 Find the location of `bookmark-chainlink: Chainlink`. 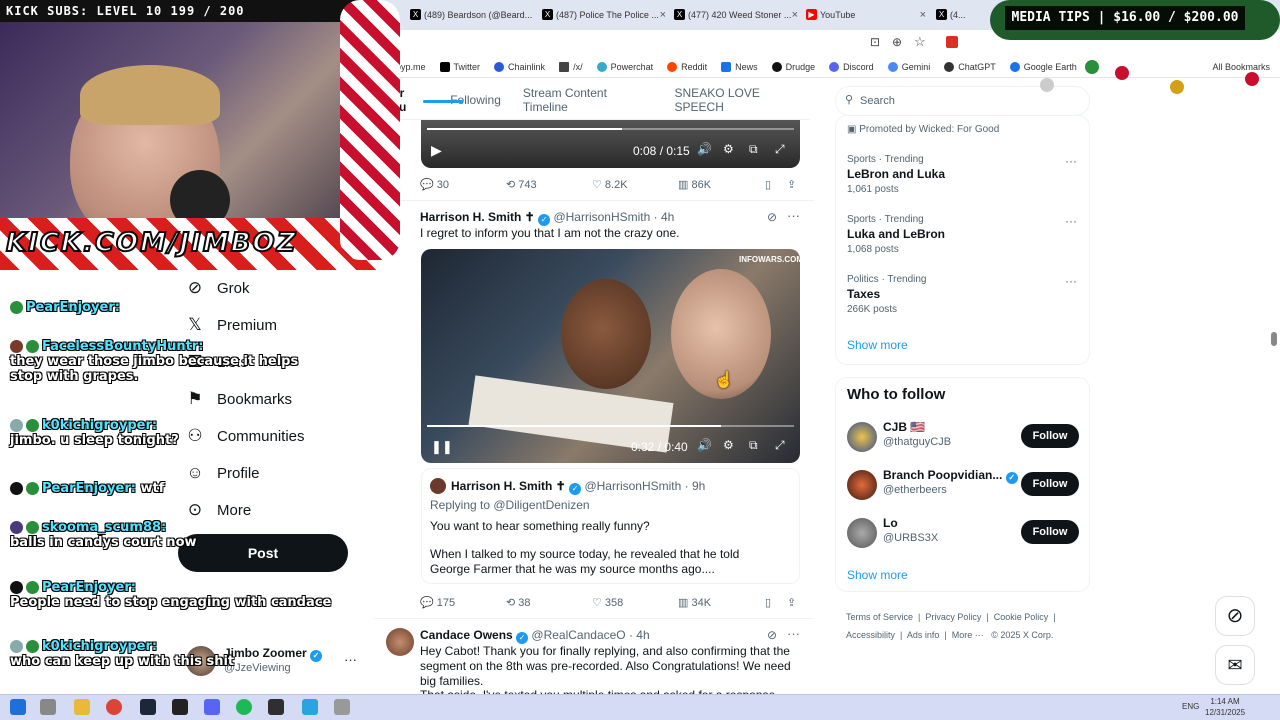

bookmark-chainlink: Chainlink is located at coordinates (519, 66).